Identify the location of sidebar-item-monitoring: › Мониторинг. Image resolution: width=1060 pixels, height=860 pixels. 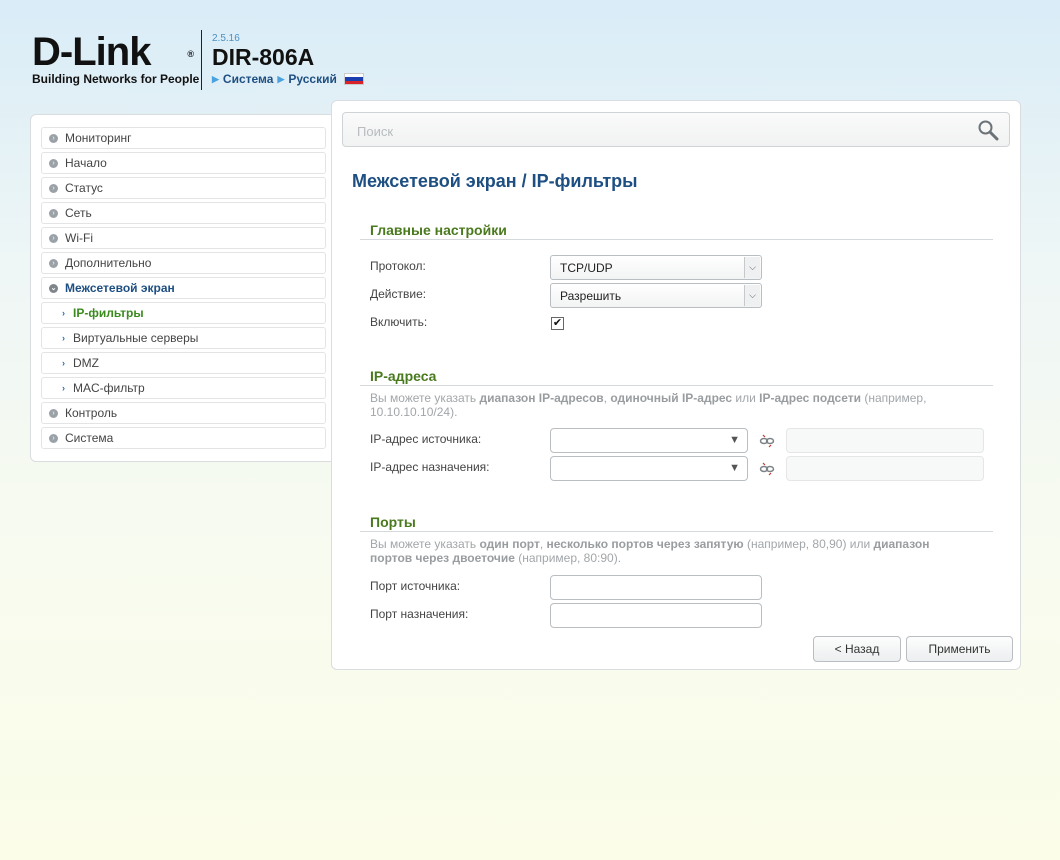
(183, 138).